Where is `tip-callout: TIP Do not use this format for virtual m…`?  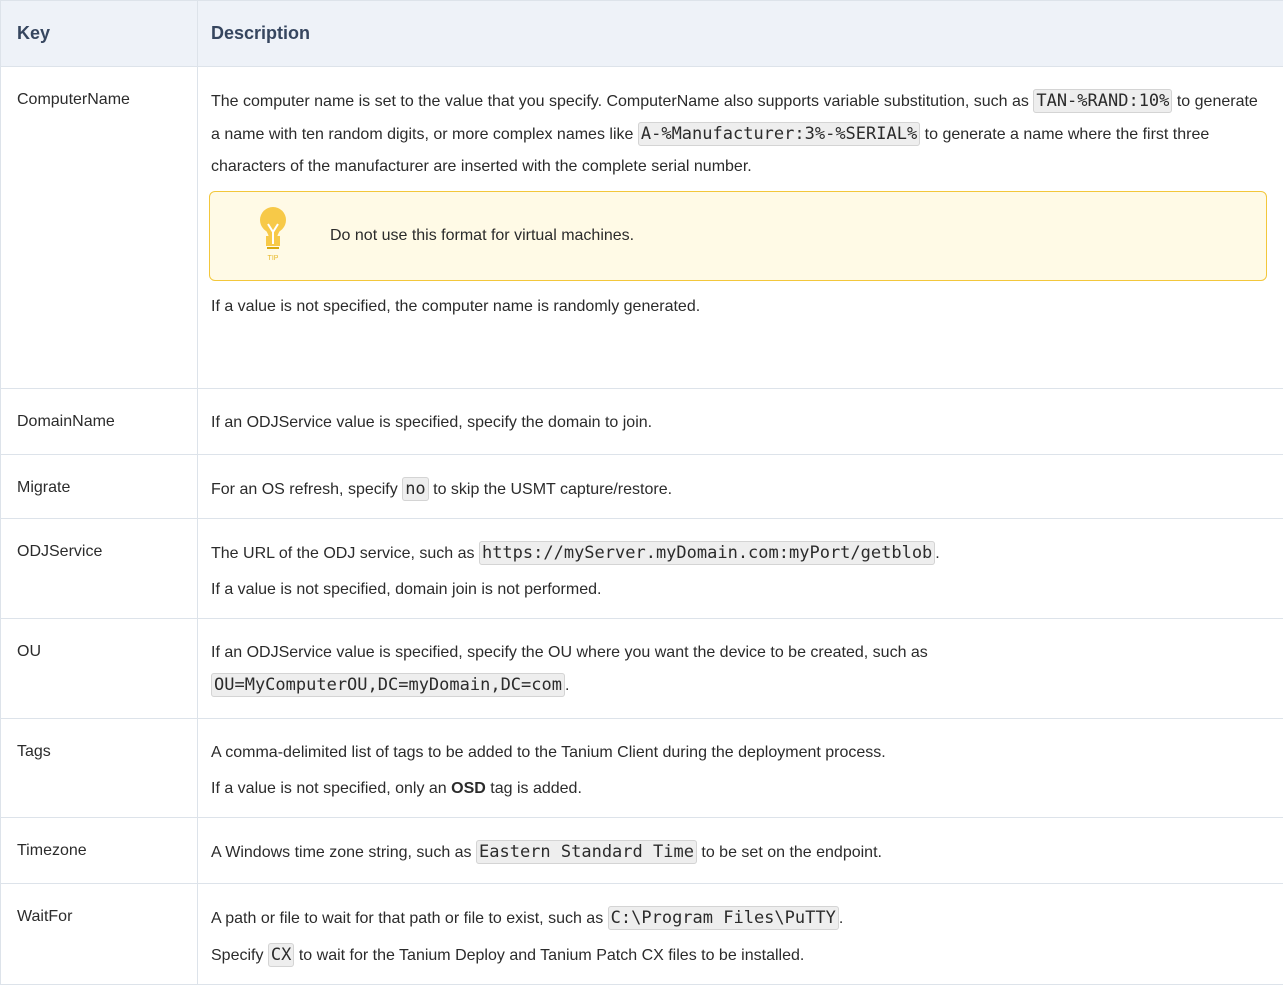
tip-callout: TIP Do not use this format for virtual m… is located at coordinates (738, 236).